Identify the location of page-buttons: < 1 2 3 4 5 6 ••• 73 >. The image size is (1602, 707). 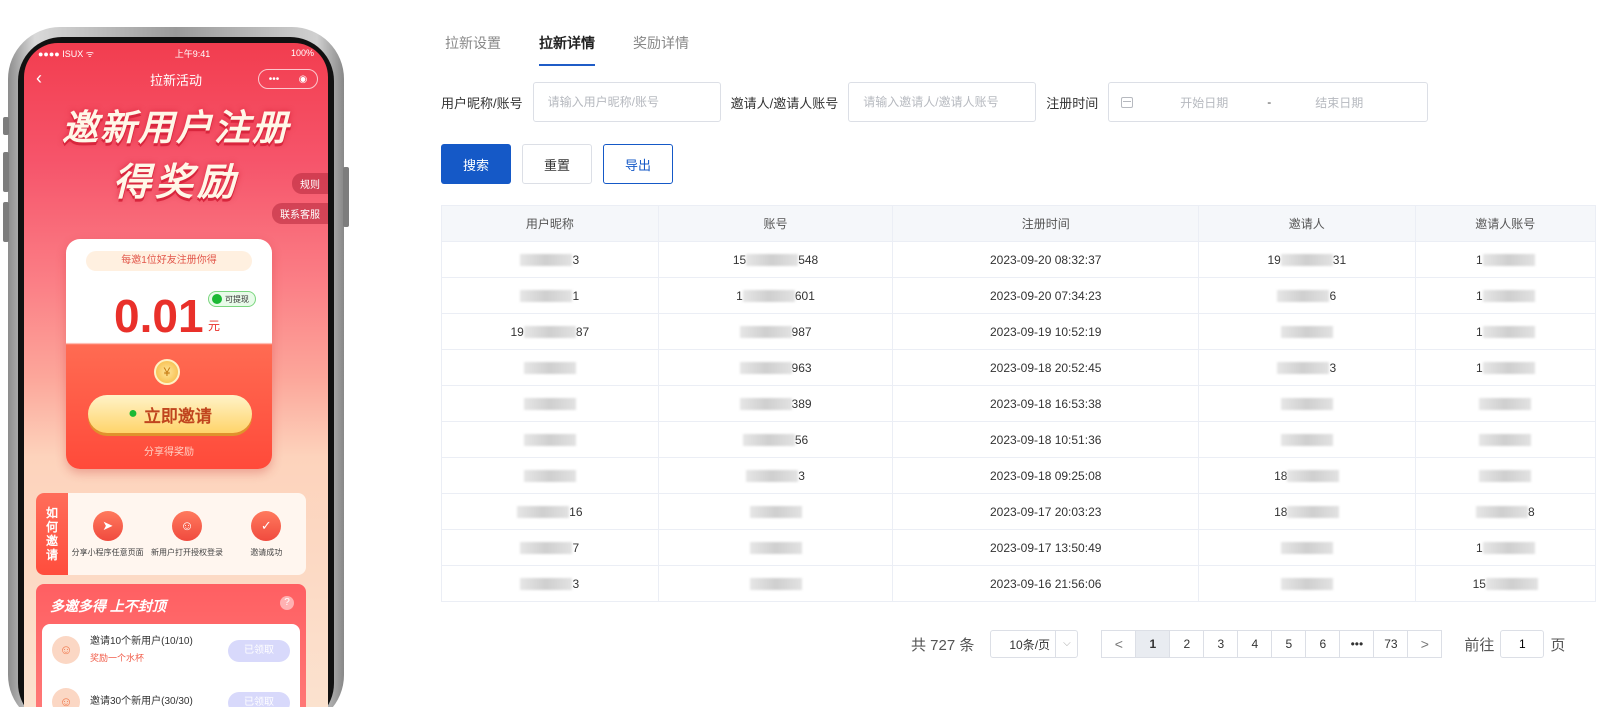
(1272, 644).